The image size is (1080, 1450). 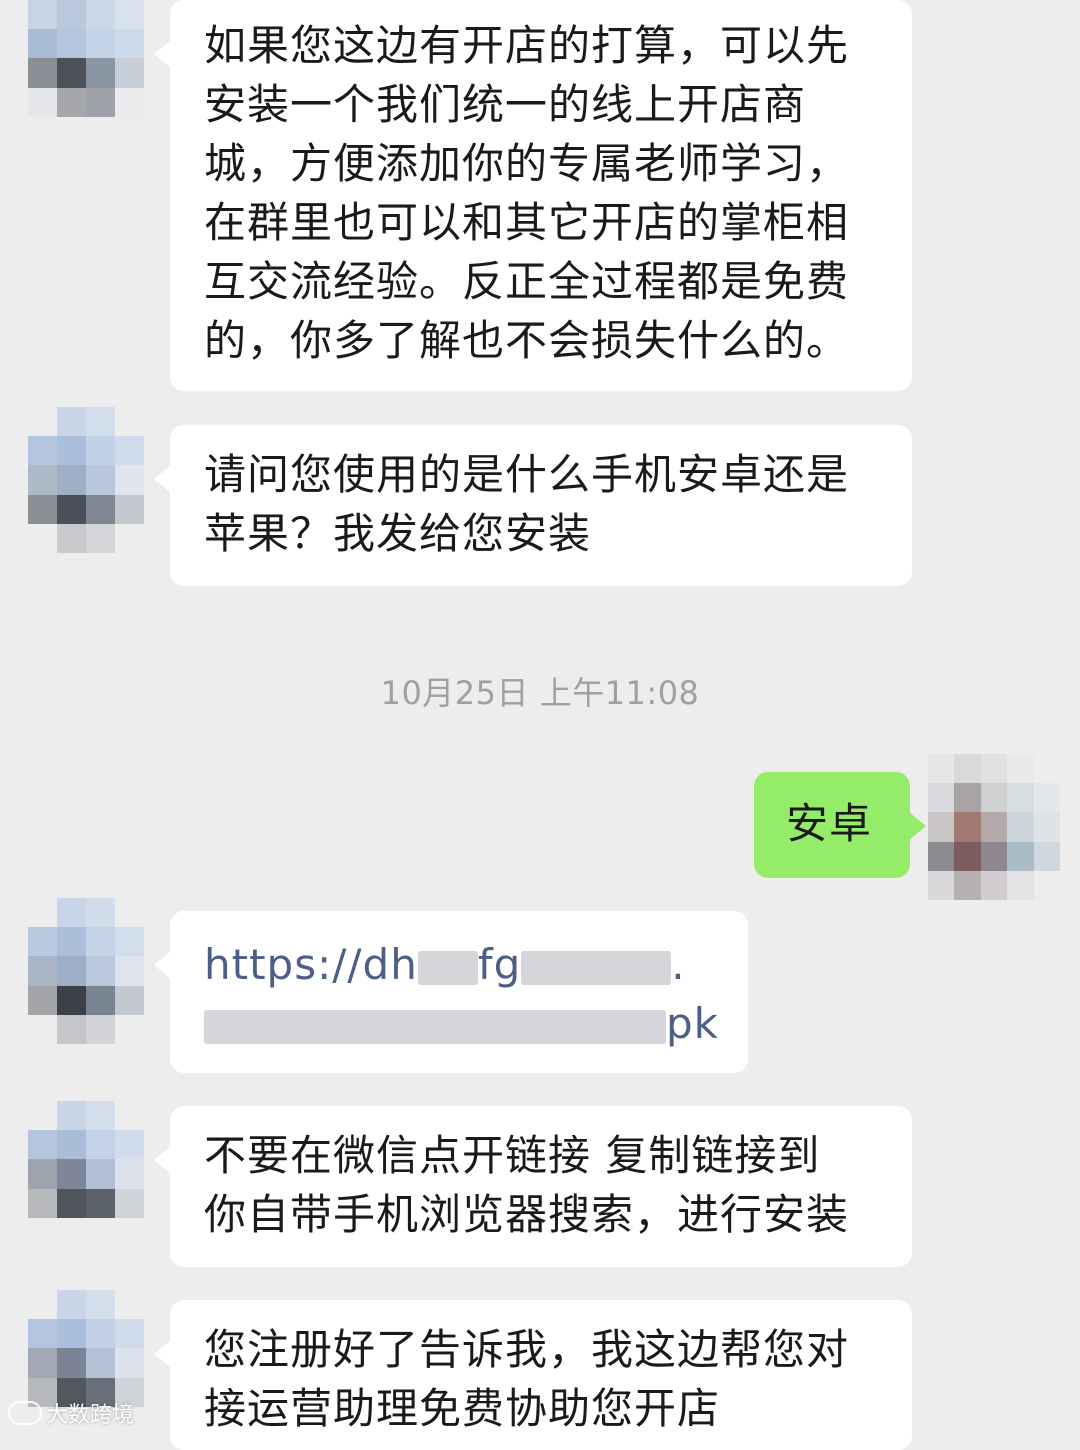 I want to click on own-avatar, so click(x=994, y=827).